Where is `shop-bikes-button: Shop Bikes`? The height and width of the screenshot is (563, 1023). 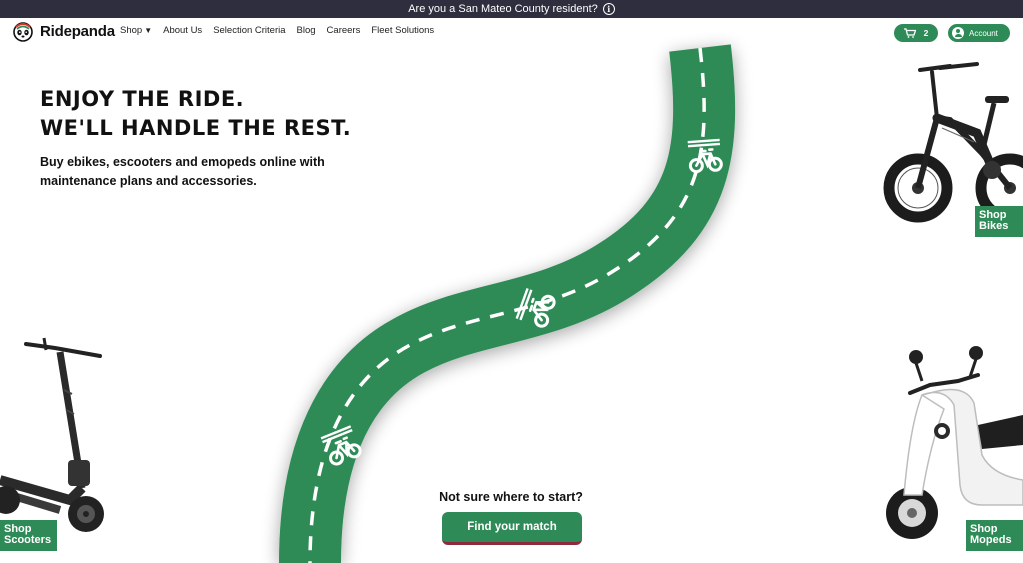
shop-bikes-button: Shop Bikes is located at coordinates (999, 221).